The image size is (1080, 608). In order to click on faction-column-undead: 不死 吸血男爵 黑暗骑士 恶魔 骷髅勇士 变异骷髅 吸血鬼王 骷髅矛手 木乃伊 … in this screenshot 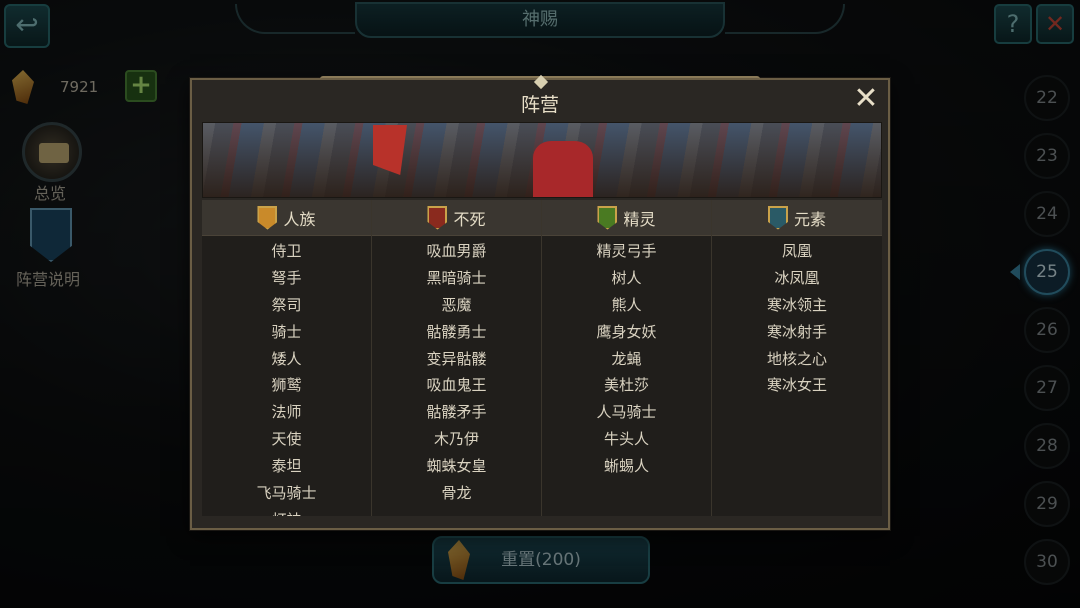, I will do `click(457, 358)`.